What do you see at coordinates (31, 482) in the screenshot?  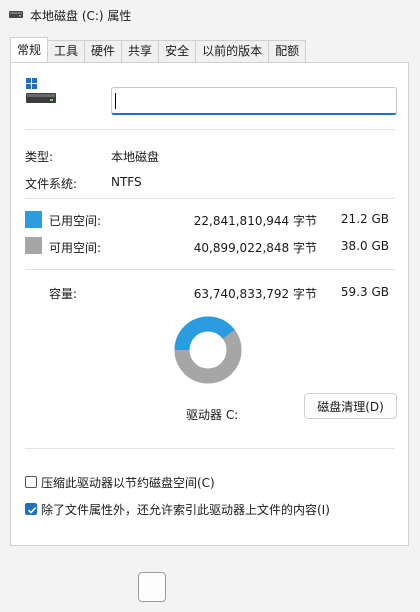 I see `compress-checkbox` at bounding box center [31, 482].